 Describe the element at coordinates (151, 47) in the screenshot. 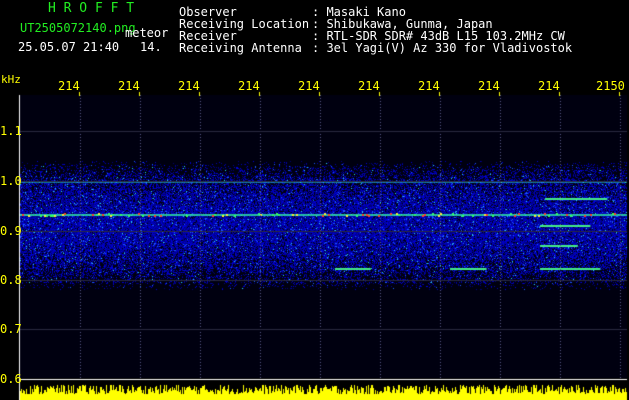

I see `count-label: 14.` at that location.